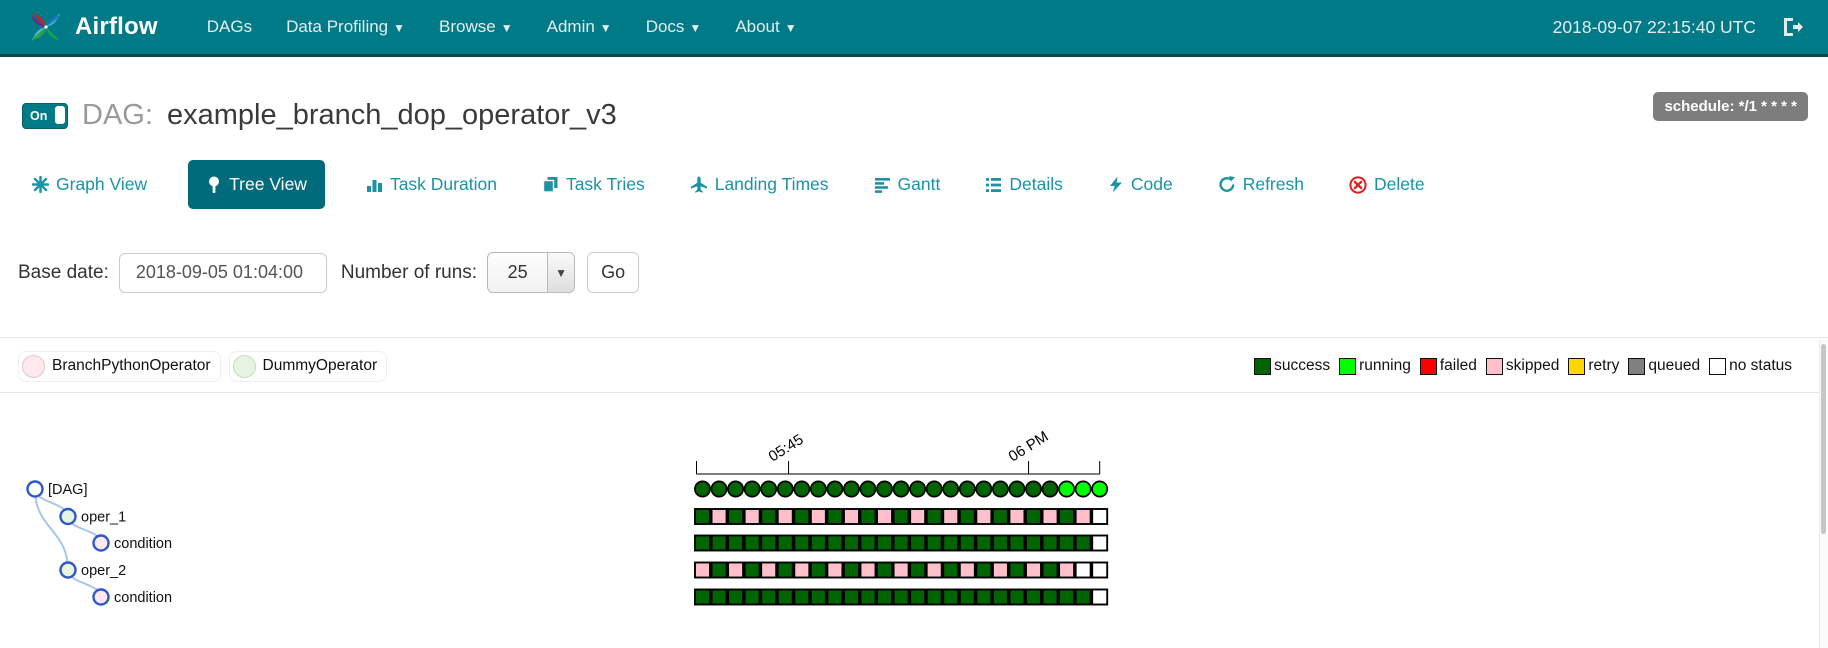  What do you see at coordinates (765, 27) in the screenshot?
I see `nav-item-about: About ▼` at bounding box center [765, 27].